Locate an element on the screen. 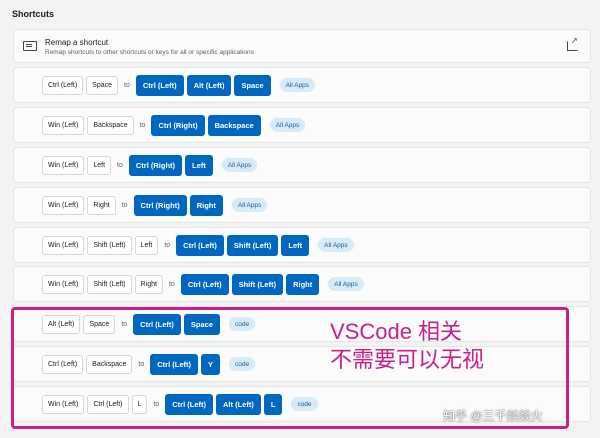 The height and width of the screenshot is (438, 600). annotation-line-2: 不需要可以无视 is located at coordinates (407, 359).